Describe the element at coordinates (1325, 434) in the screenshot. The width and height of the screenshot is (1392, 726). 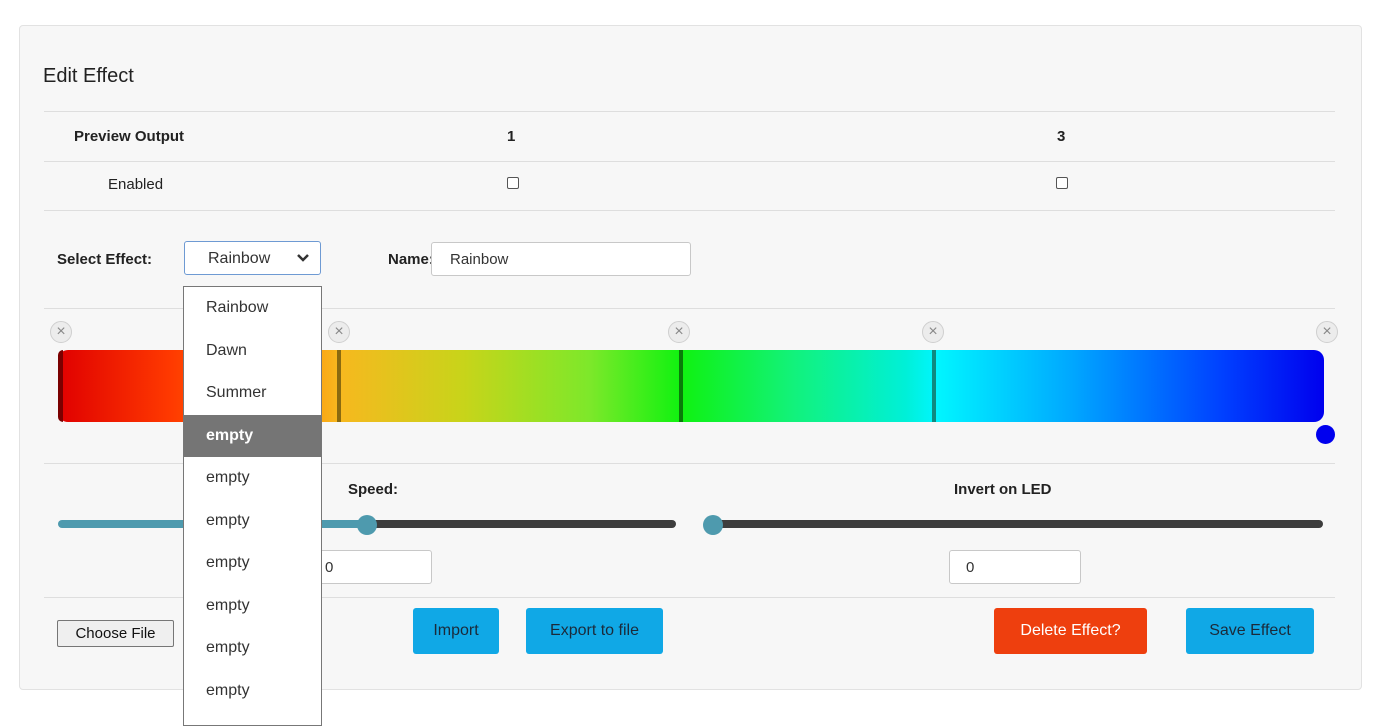
I see `gradient-end-handle` at that location.